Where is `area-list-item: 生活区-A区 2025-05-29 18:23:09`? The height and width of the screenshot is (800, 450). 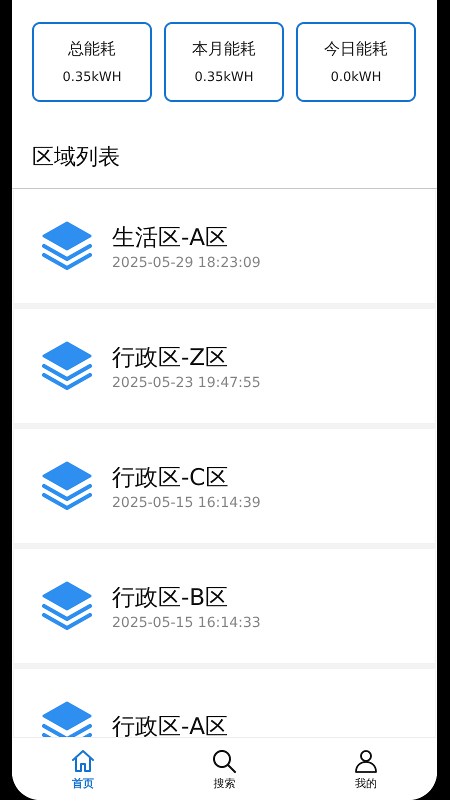 area-list-item: 生活区-A区 2025-05-29 18:23:09 is located at coordinates (224, 246).